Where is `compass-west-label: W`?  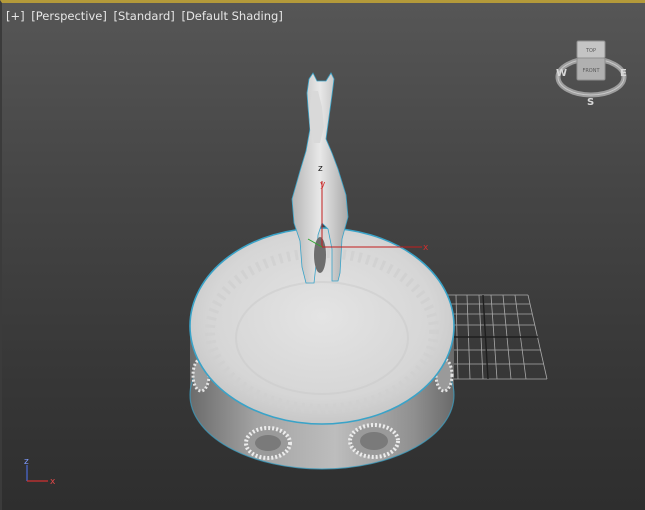
compass-west-label: W is located at coordinates (561, 73).